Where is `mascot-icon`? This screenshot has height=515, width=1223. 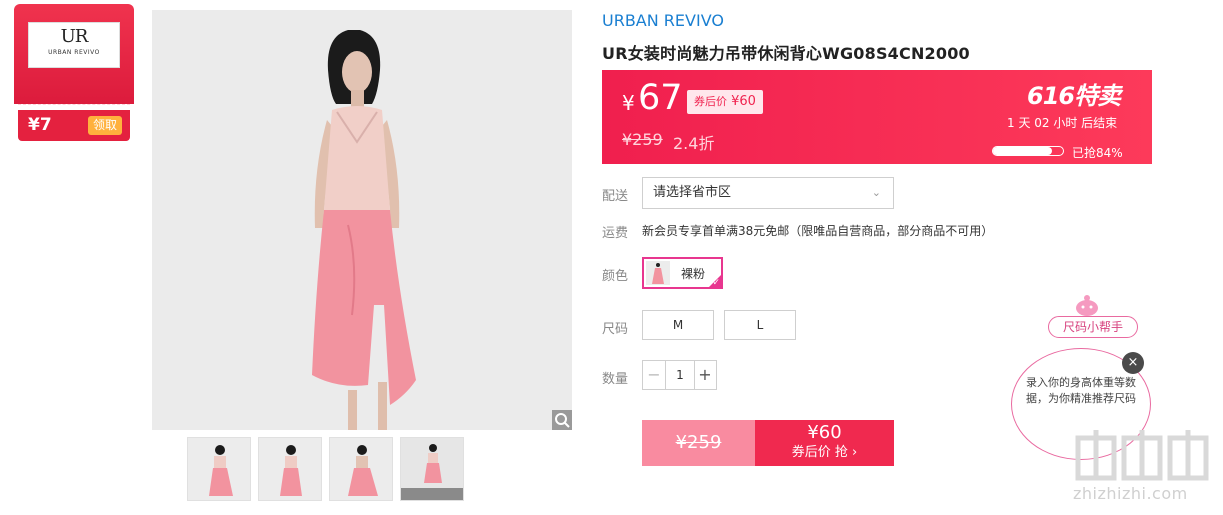
mascot-icon is located at coordinates (1087, 305).